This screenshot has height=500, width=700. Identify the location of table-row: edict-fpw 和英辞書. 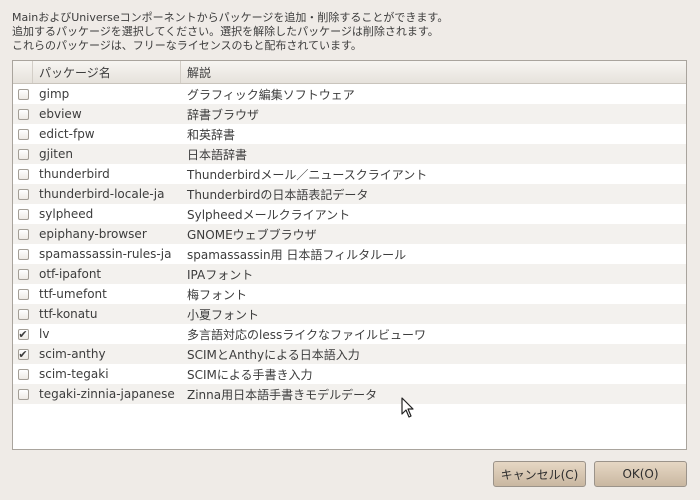
(349, 134).